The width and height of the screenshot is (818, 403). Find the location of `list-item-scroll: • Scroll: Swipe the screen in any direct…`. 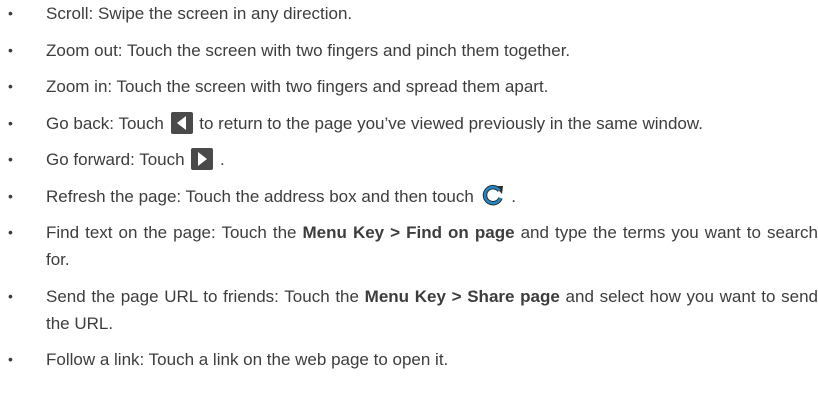

list-item-scroll: • Scroll: Swipe the screen in any direct… is located at coordinates (409, 13).